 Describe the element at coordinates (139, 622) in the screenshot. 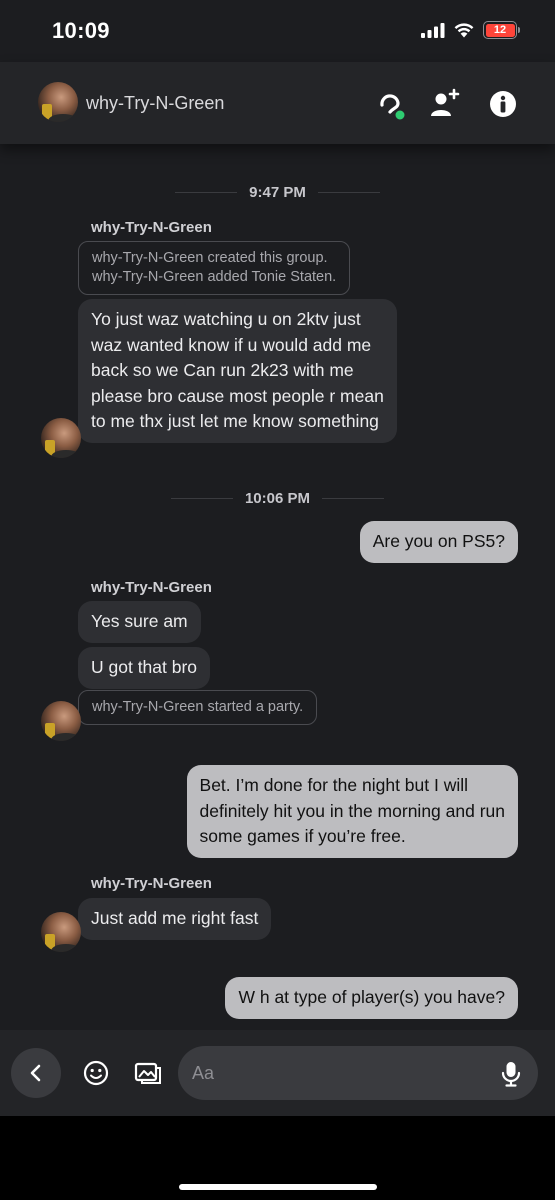

I see `incoming-message: Yes sure am` at that location.